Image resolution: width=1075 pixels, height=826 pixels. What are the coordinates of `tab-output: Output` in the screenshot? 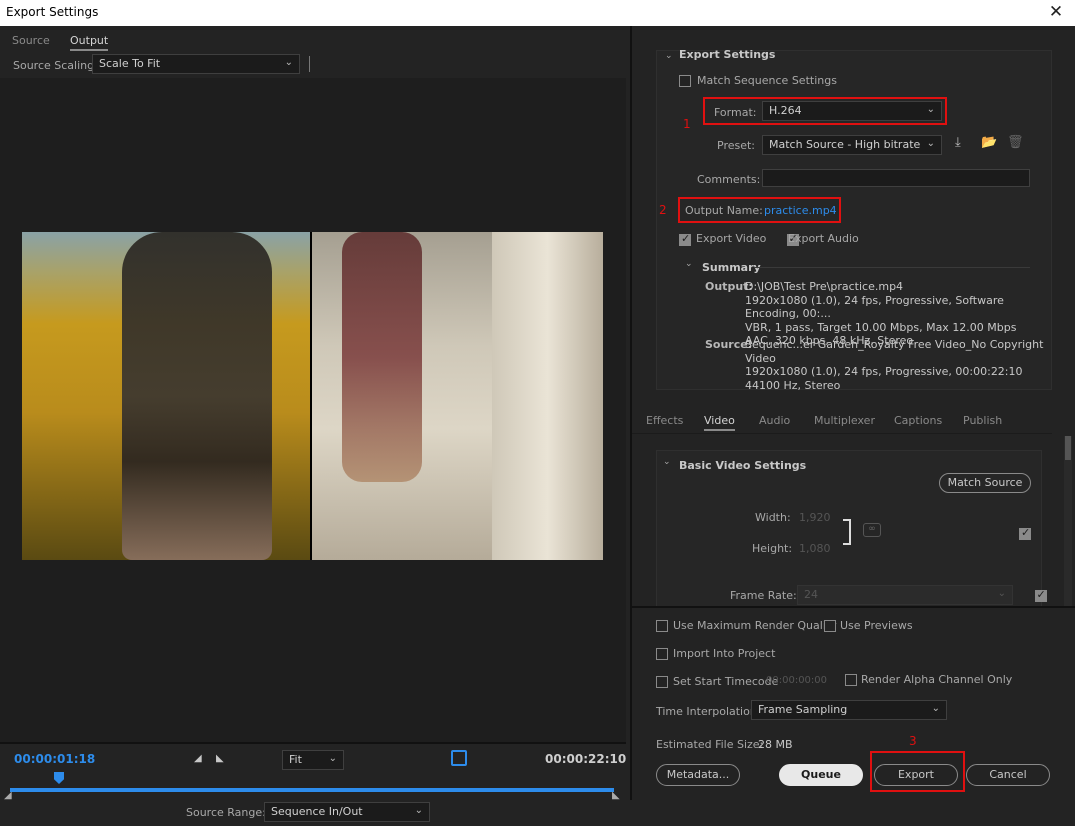 It's located at (89, 42).